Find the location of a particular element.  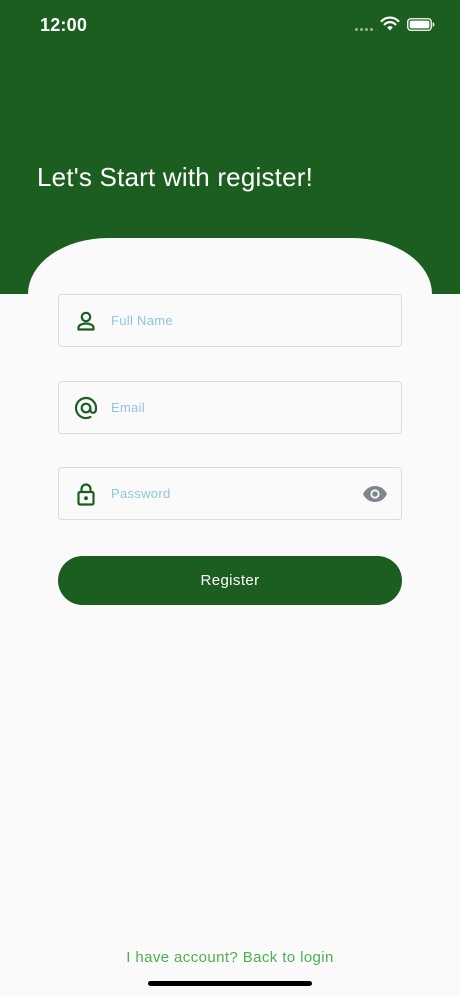

eye-icon is located at coordinates (375, 494).